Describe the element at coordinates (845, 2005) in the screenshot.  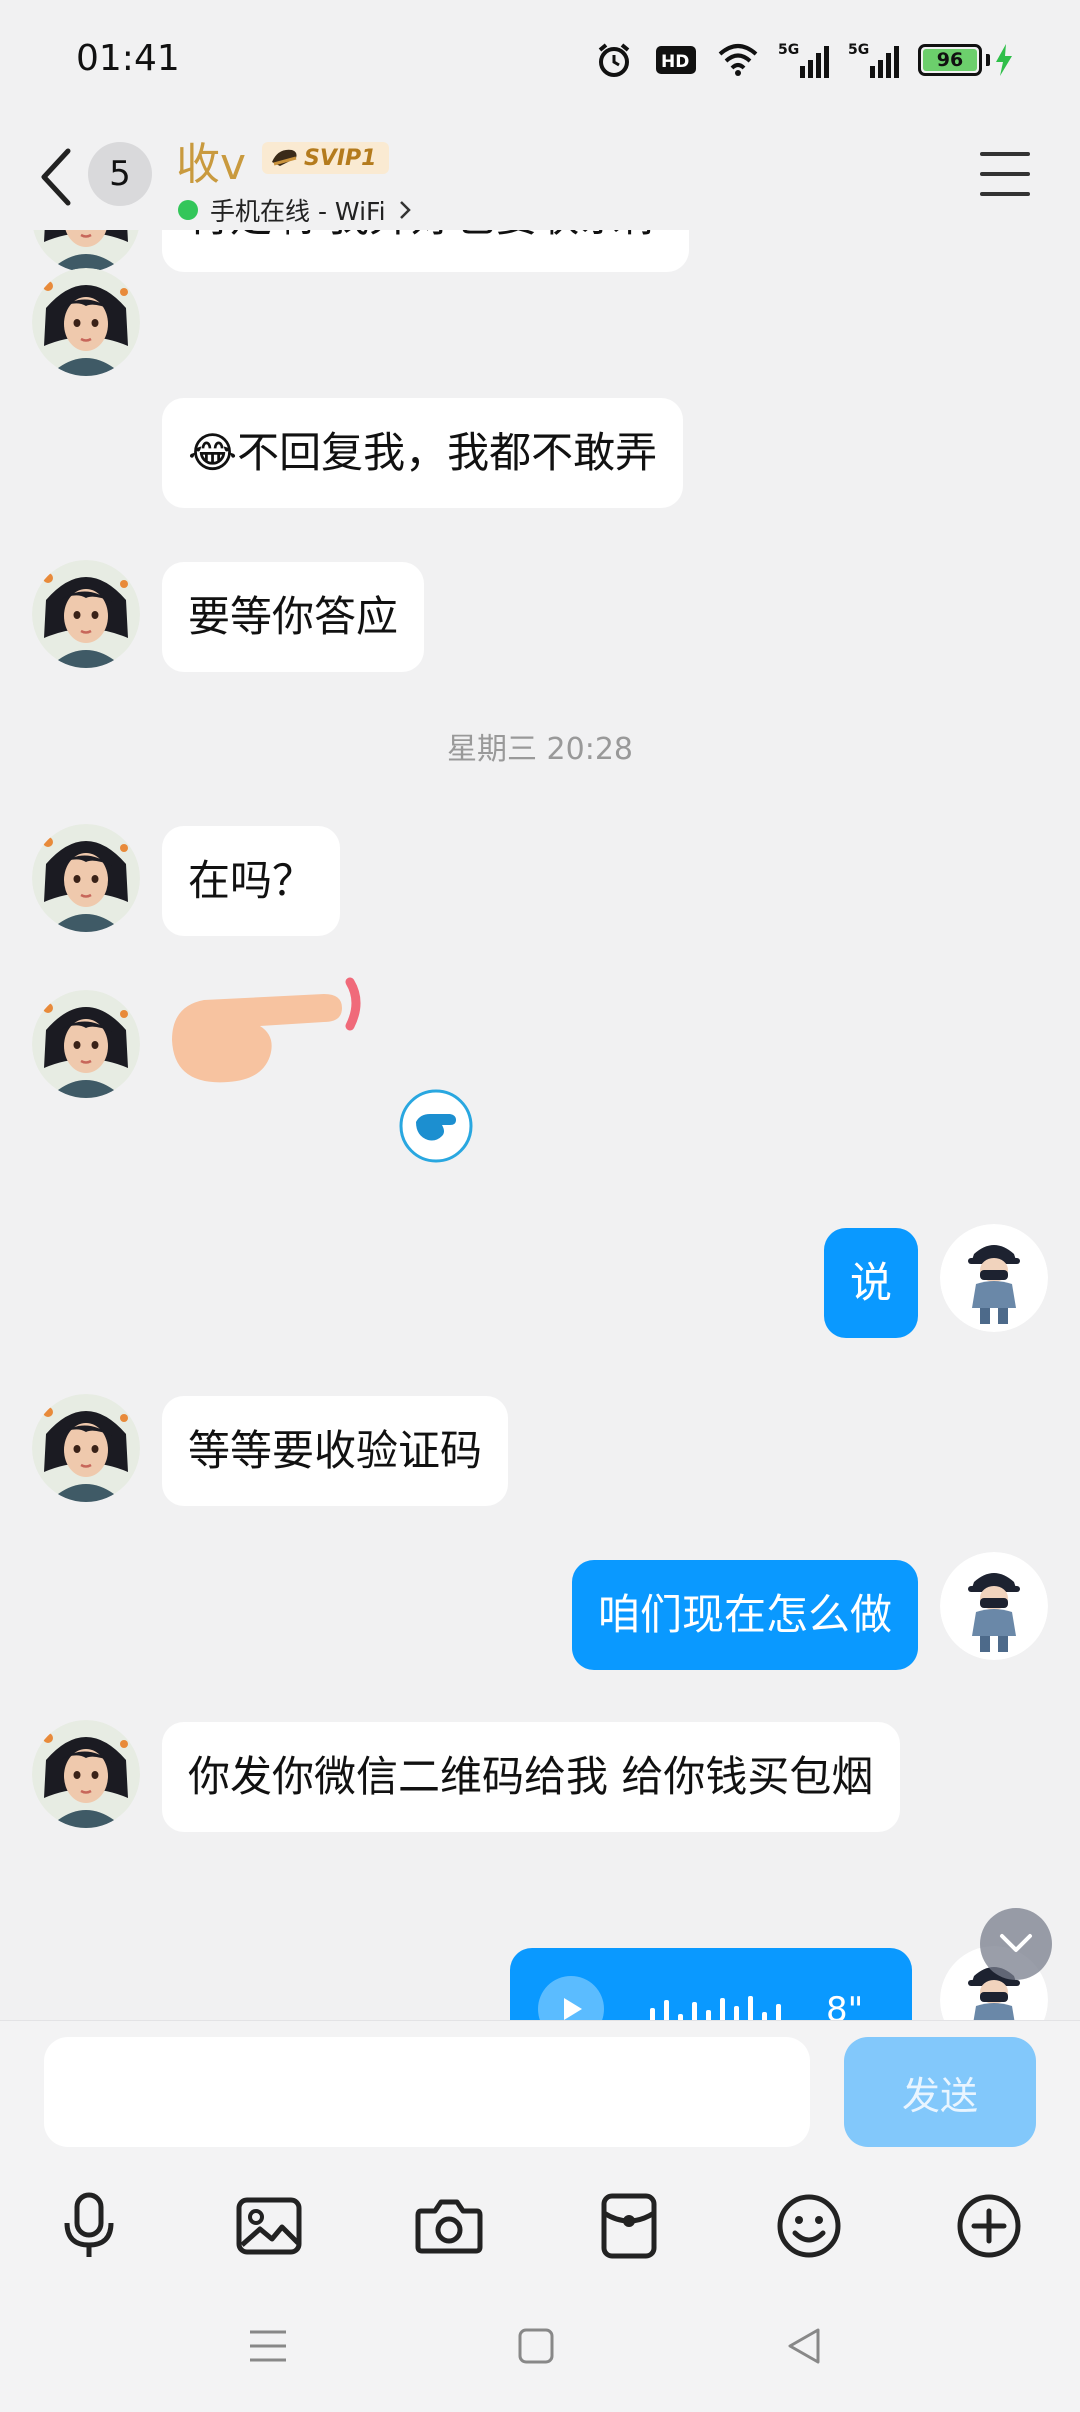
I see `voice-duration: 8"` at that location.